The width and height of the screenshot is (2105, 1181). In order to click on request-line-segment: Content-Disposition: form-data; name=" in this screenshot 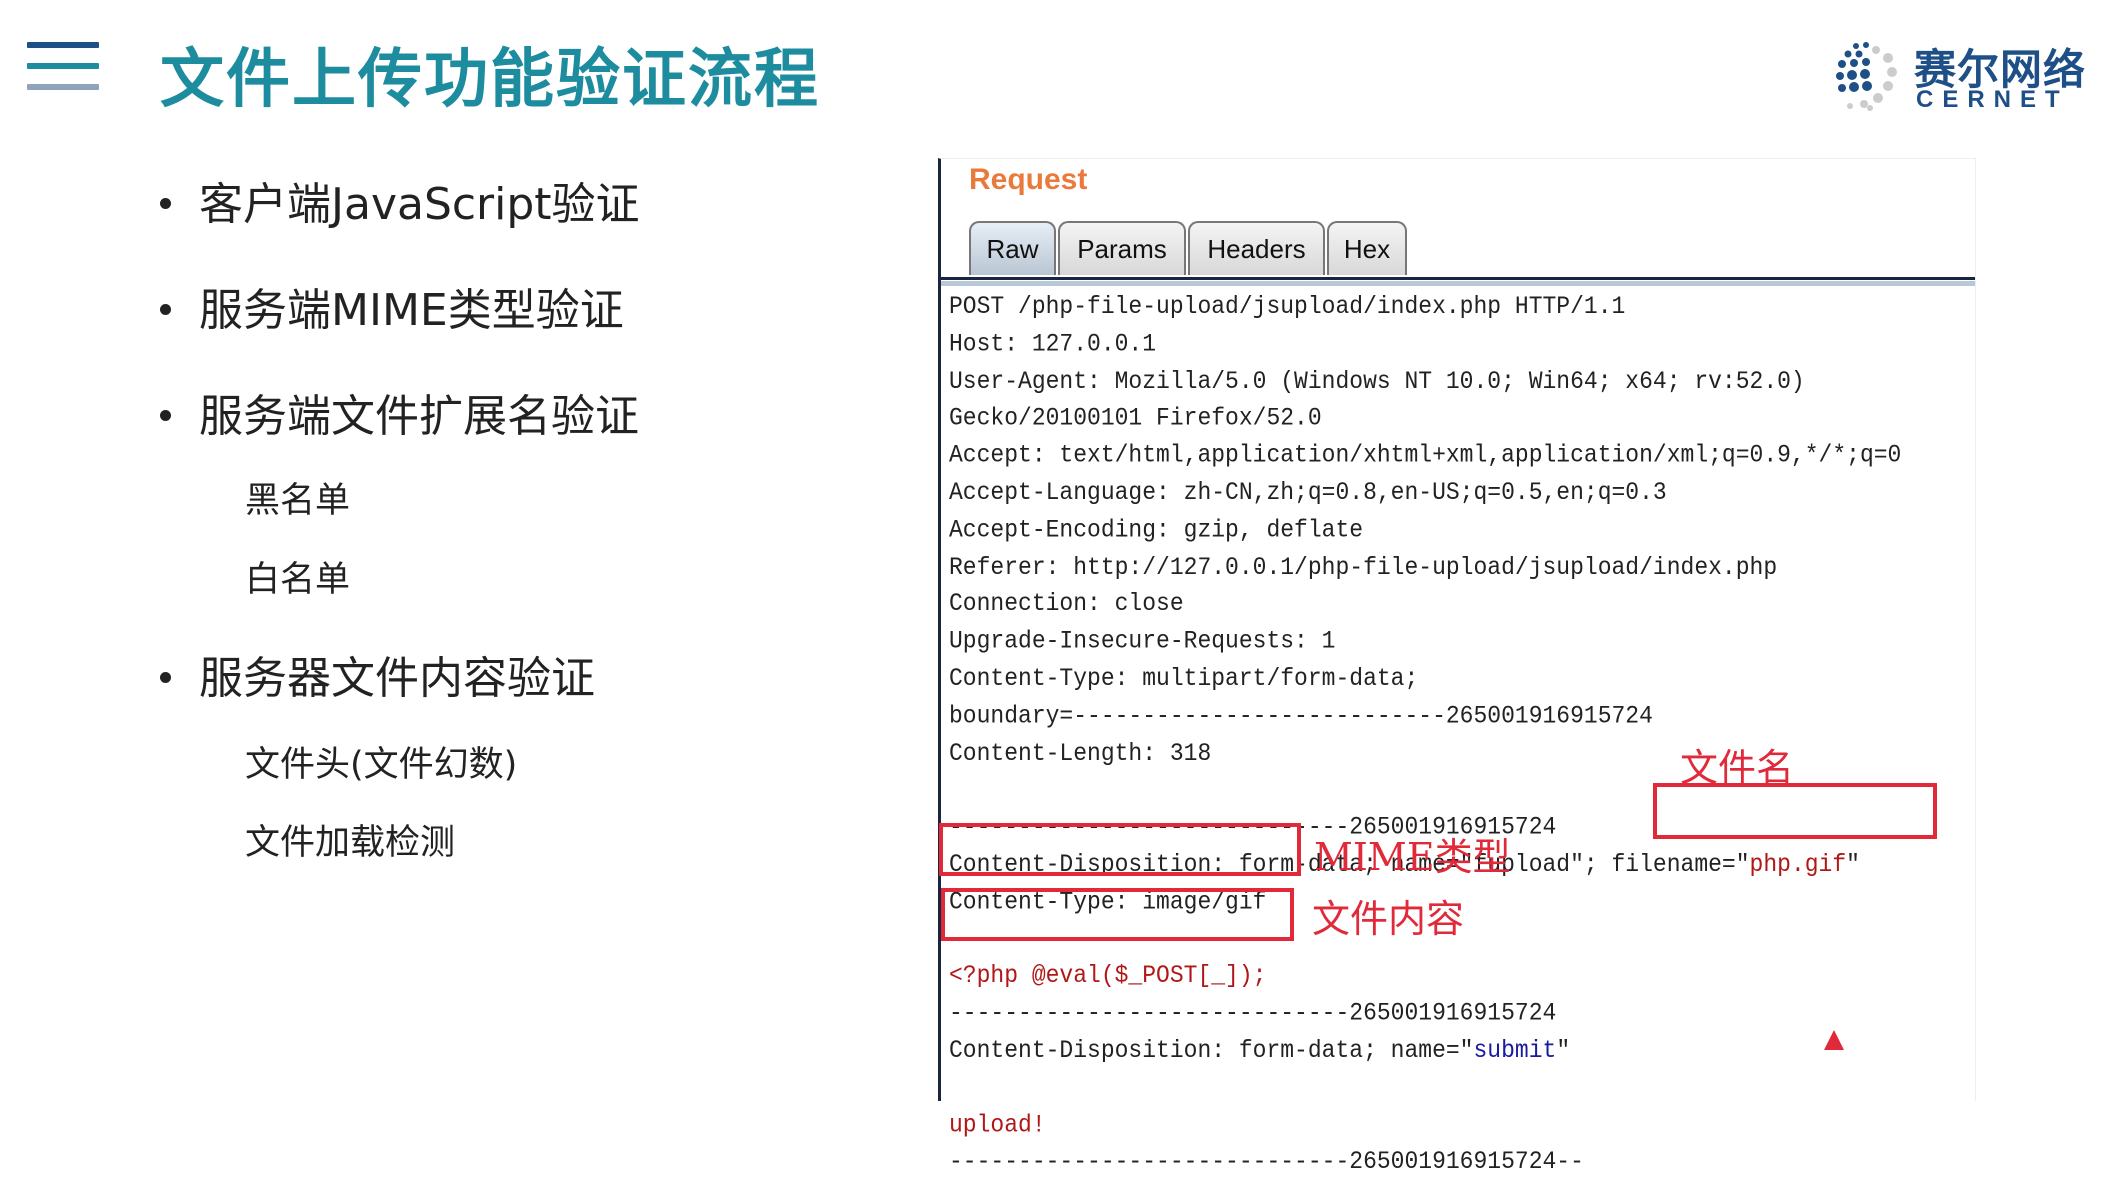, I will do `click(1211, 1050)`.